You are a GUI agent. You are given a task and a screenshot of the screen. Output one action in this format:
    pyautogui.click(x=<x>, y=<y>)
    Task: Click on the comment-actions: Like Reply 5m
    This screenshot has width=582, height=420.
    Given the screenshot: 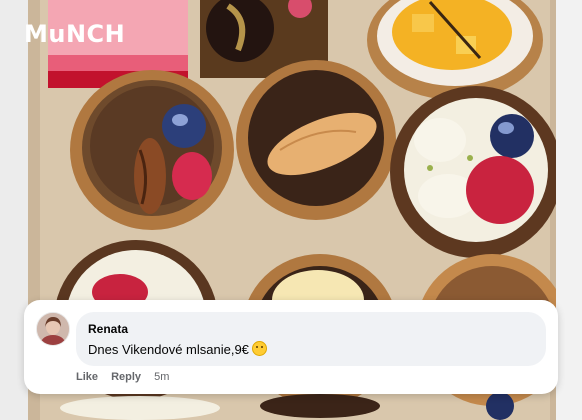 What is the action you would take?
    pyautogui.click(x=127, y=377)
    